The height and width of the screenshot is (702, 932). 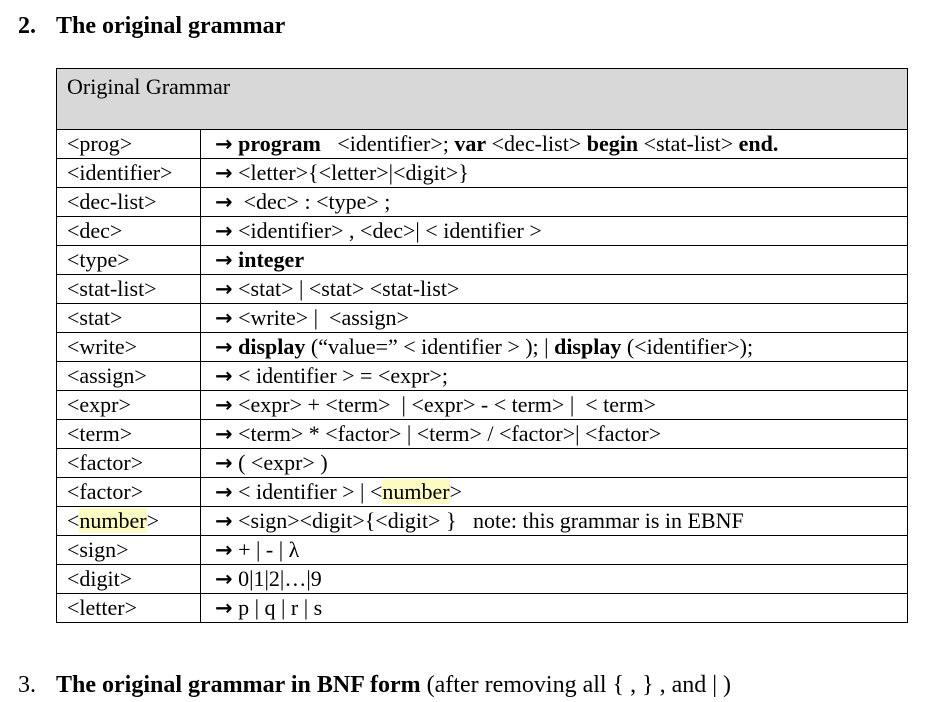 I want to click on grammar-text: (“value=” < identifier > ); |, so click(x=430, y=346).